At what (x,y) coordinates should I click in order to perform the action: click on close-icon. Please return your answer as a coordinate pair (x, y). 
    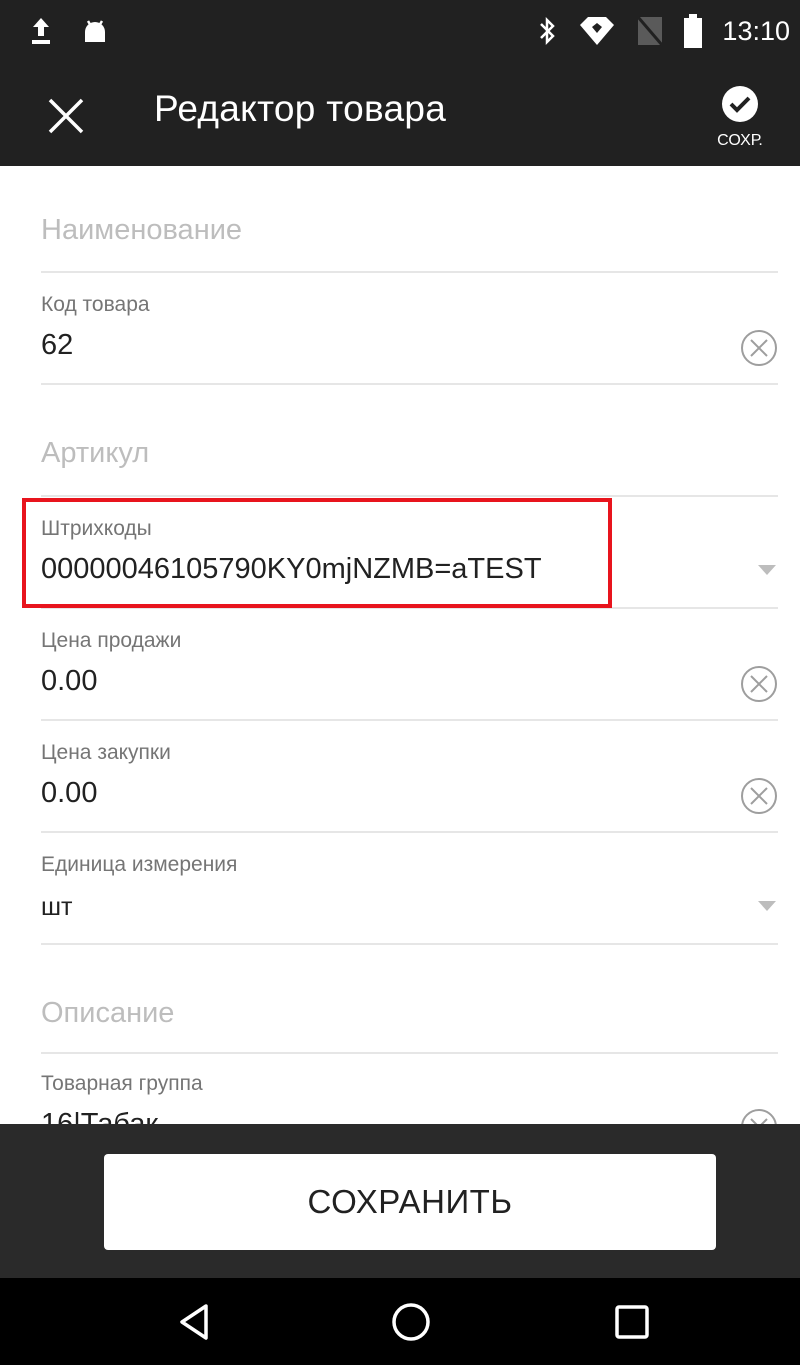
    Looking at the image, I should click on (66, 116).